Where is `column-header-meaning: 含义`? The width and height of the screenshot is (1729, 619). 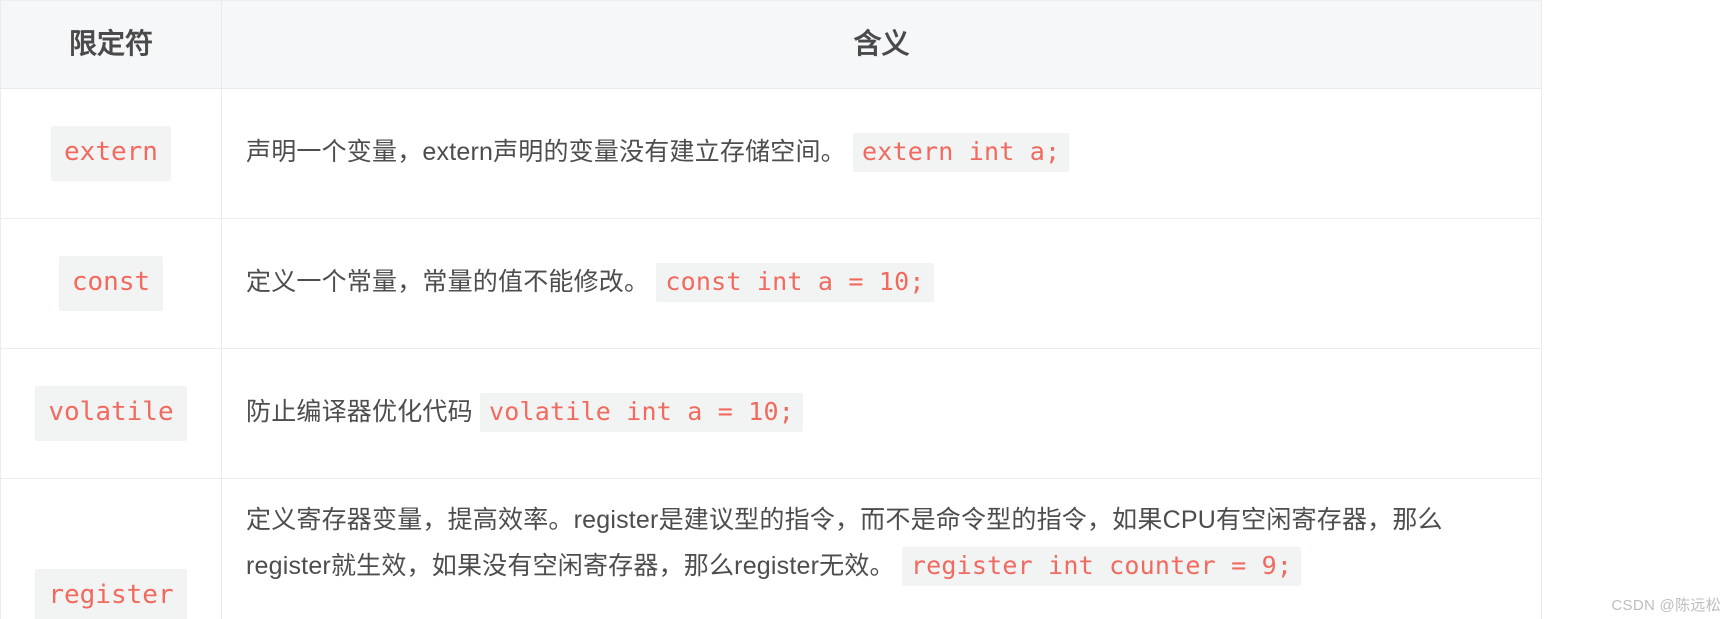
column-header-meaning: 含义 is located at coordinates (881, 44).